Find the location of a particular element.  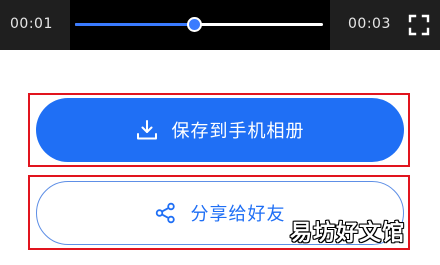

download-icon is located at coordinates (146, 130).